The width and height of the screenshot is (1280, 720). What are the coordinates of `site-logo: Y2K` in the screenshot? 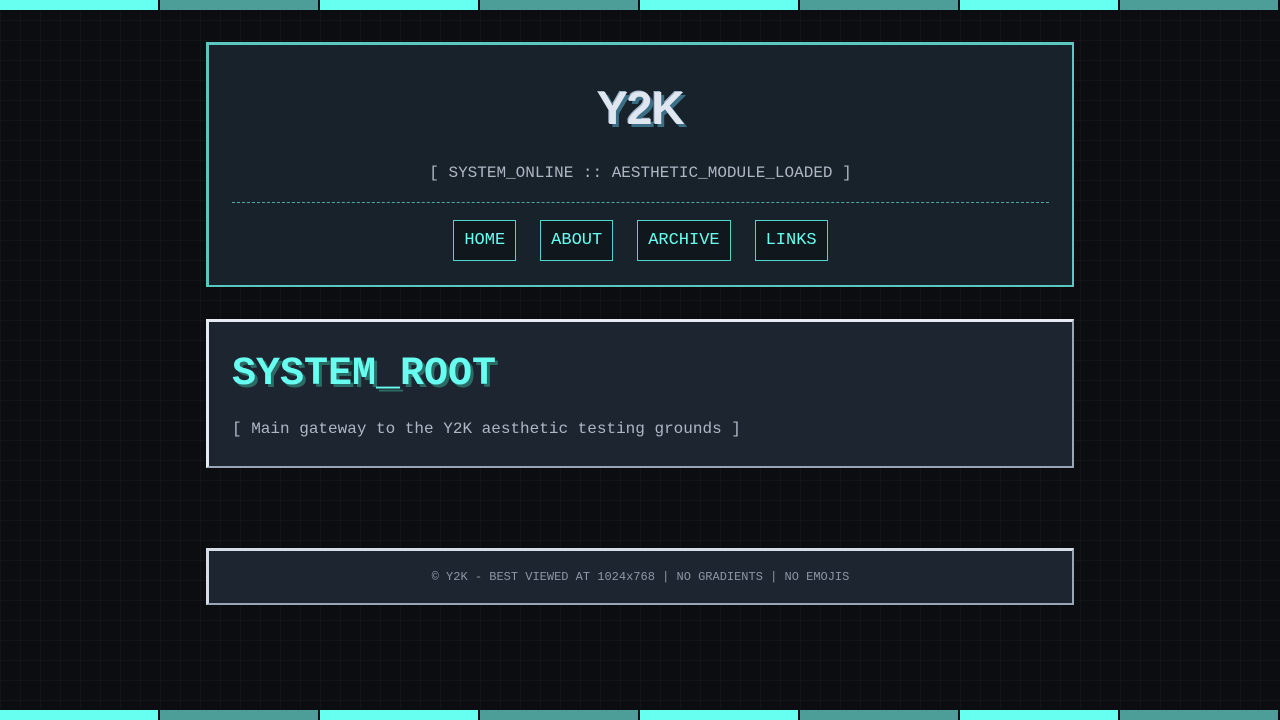 It's located at (640, 108).